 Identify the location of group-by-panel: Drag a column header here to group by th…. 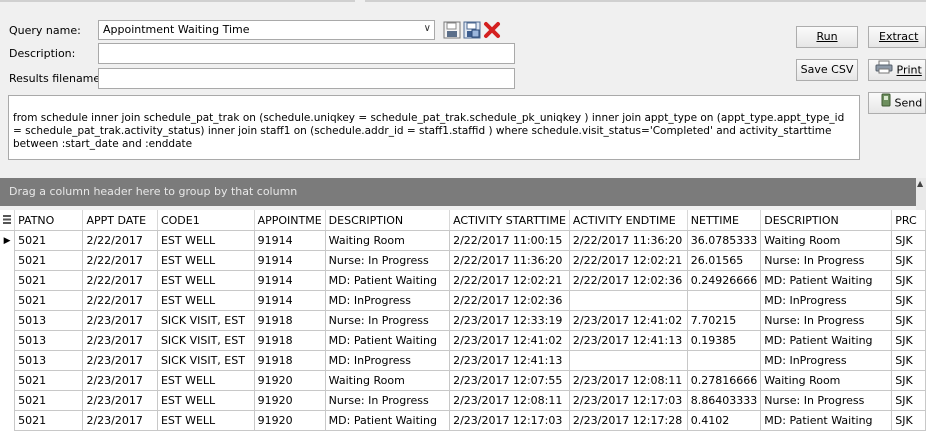
(458, 192).